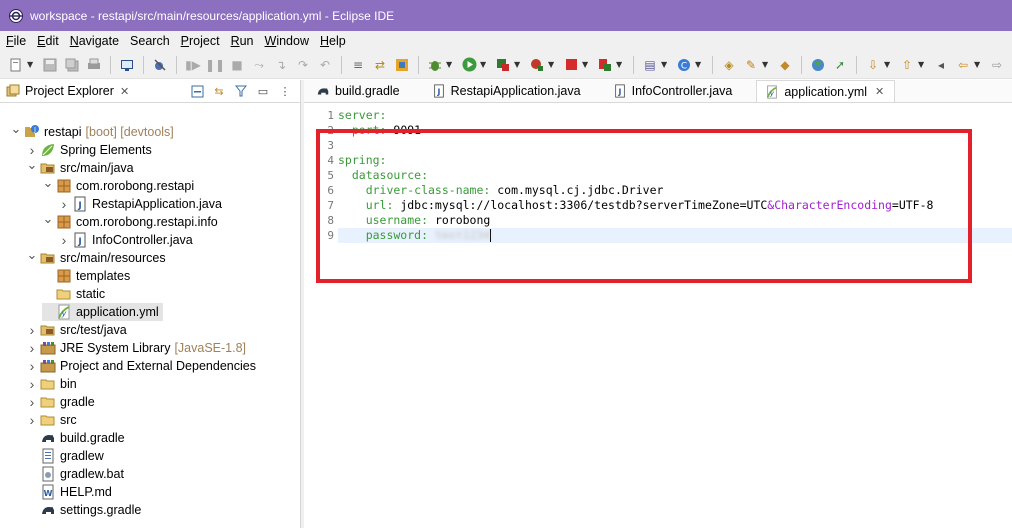  What do you see at coordinates (785, 65) in the screenshot?
I see `open-task-icon: ◆` at bounding box center [785, 65].